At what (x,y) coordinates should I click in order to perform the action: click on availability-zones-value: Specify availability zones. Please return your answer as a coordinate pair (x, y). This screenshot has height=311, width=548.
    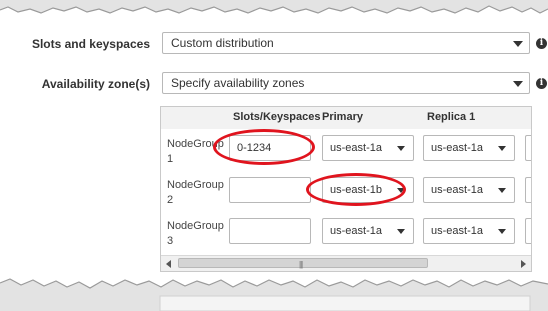
    Looking at the image, I should click on (238, 83).